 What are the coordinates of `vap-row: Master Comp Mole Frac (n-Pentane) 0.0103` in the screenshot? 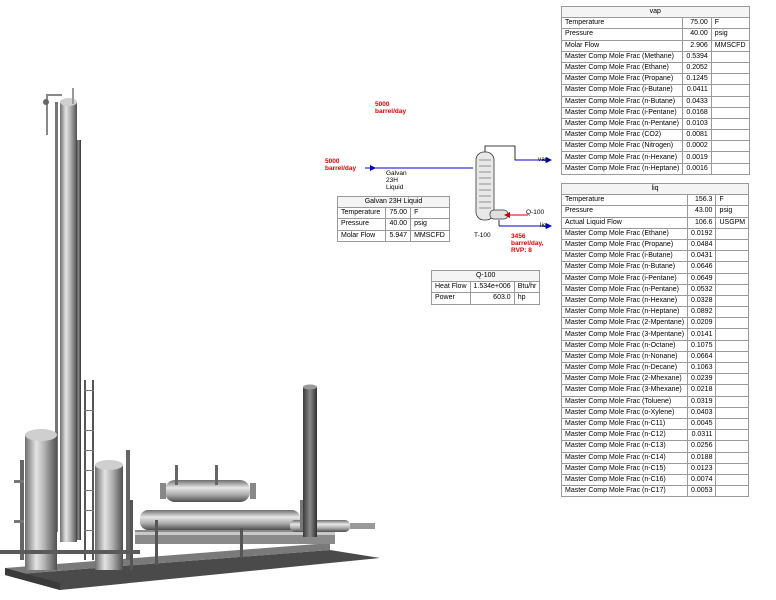 It's located at (655, 124).